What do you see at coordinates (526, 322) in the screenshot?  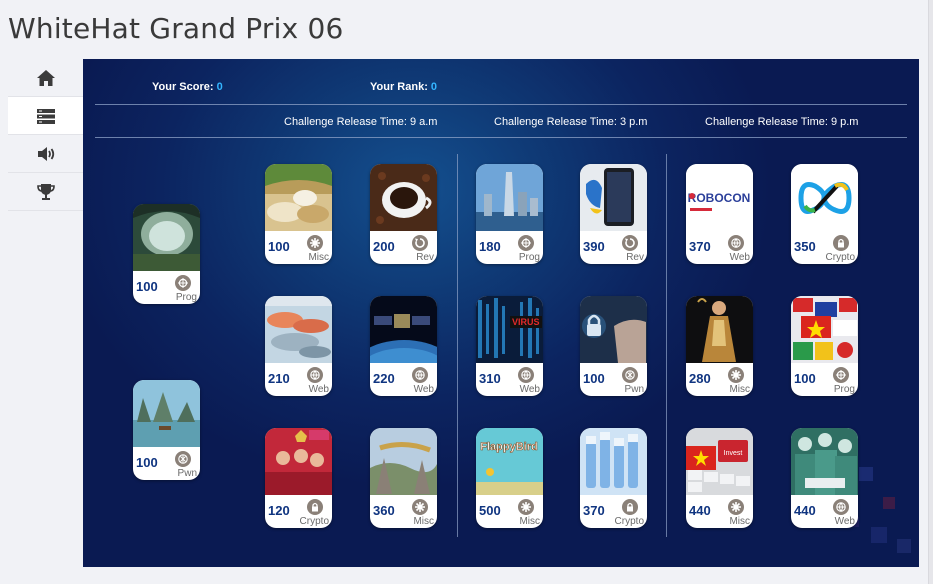 I see `svg-text: VIRUS` at bounding box center [526, 322].